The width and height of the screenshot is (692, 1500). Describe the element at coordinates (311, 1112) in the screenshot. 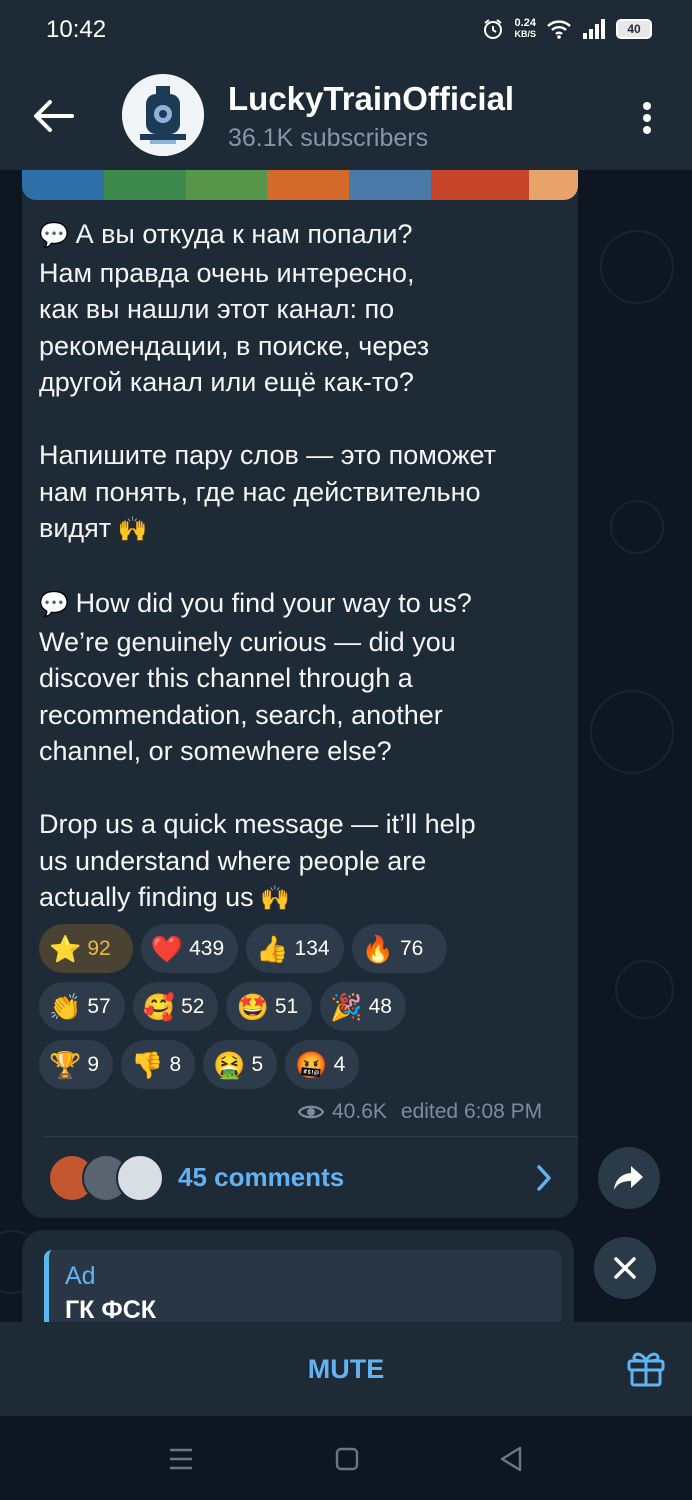

I see `eye-icon` at that location.